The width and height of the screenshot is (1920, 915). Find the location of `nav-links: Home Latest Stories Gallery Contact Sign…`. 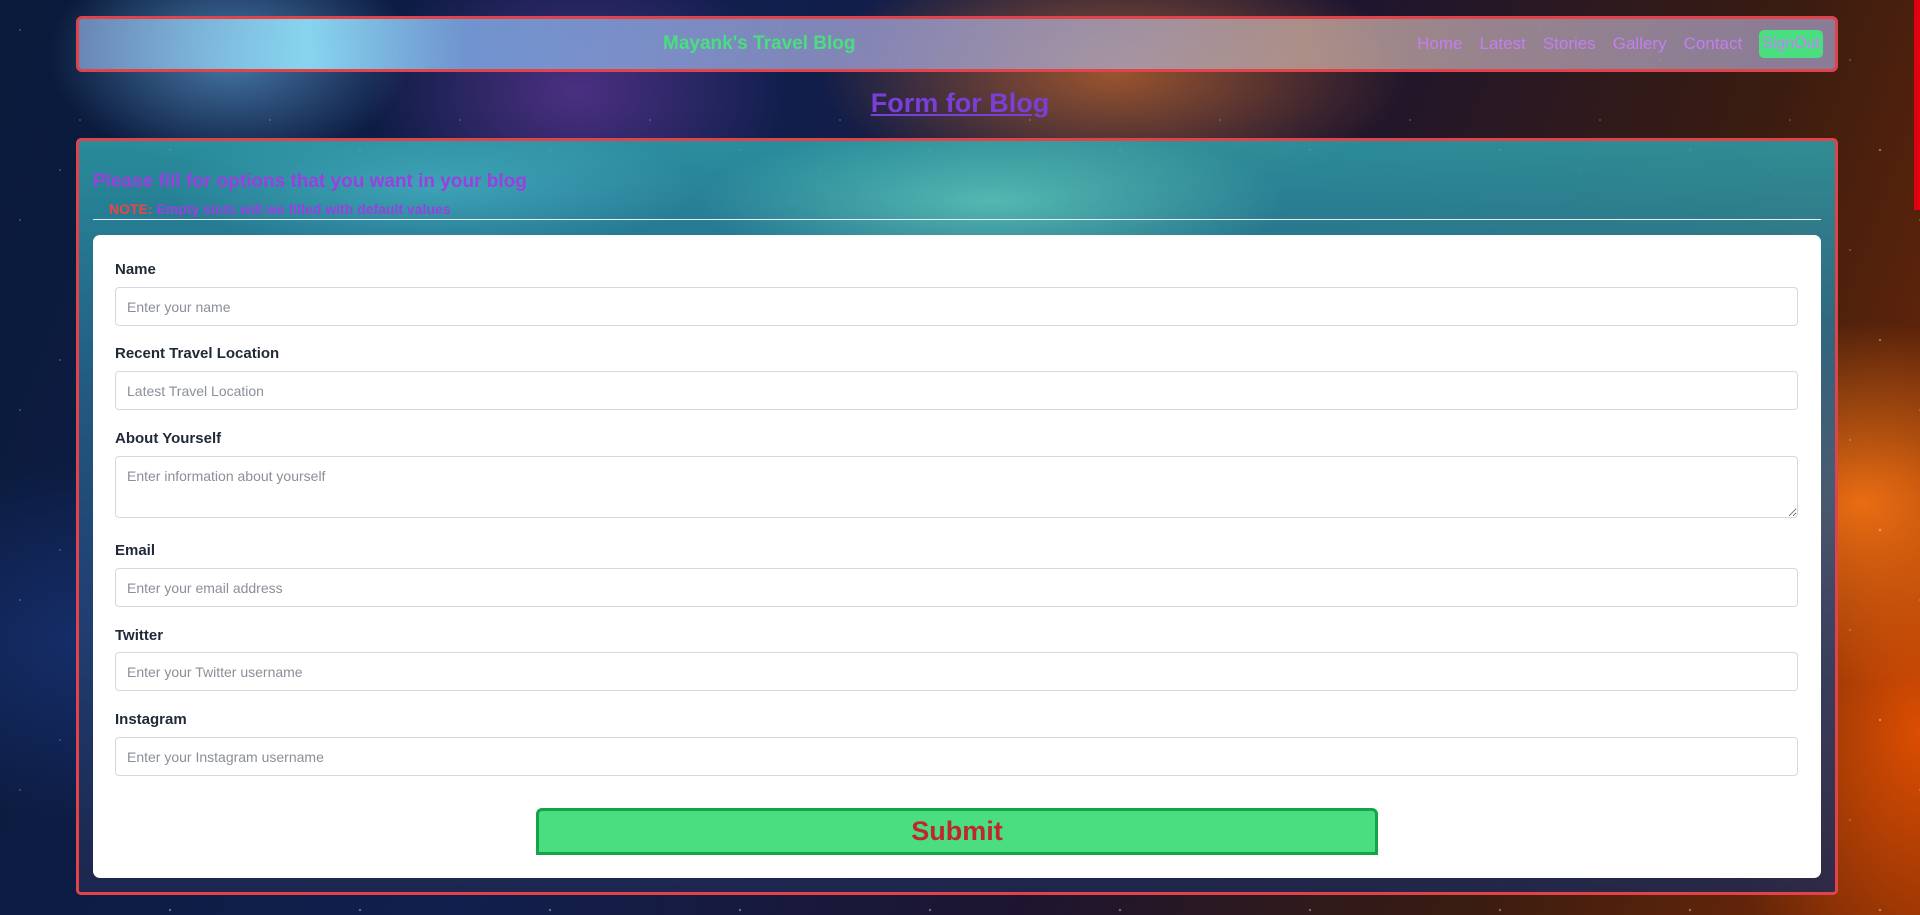

nav-links: Home Latest Stories Gallery Contact Sign… is located at coordinates (1620, 44).